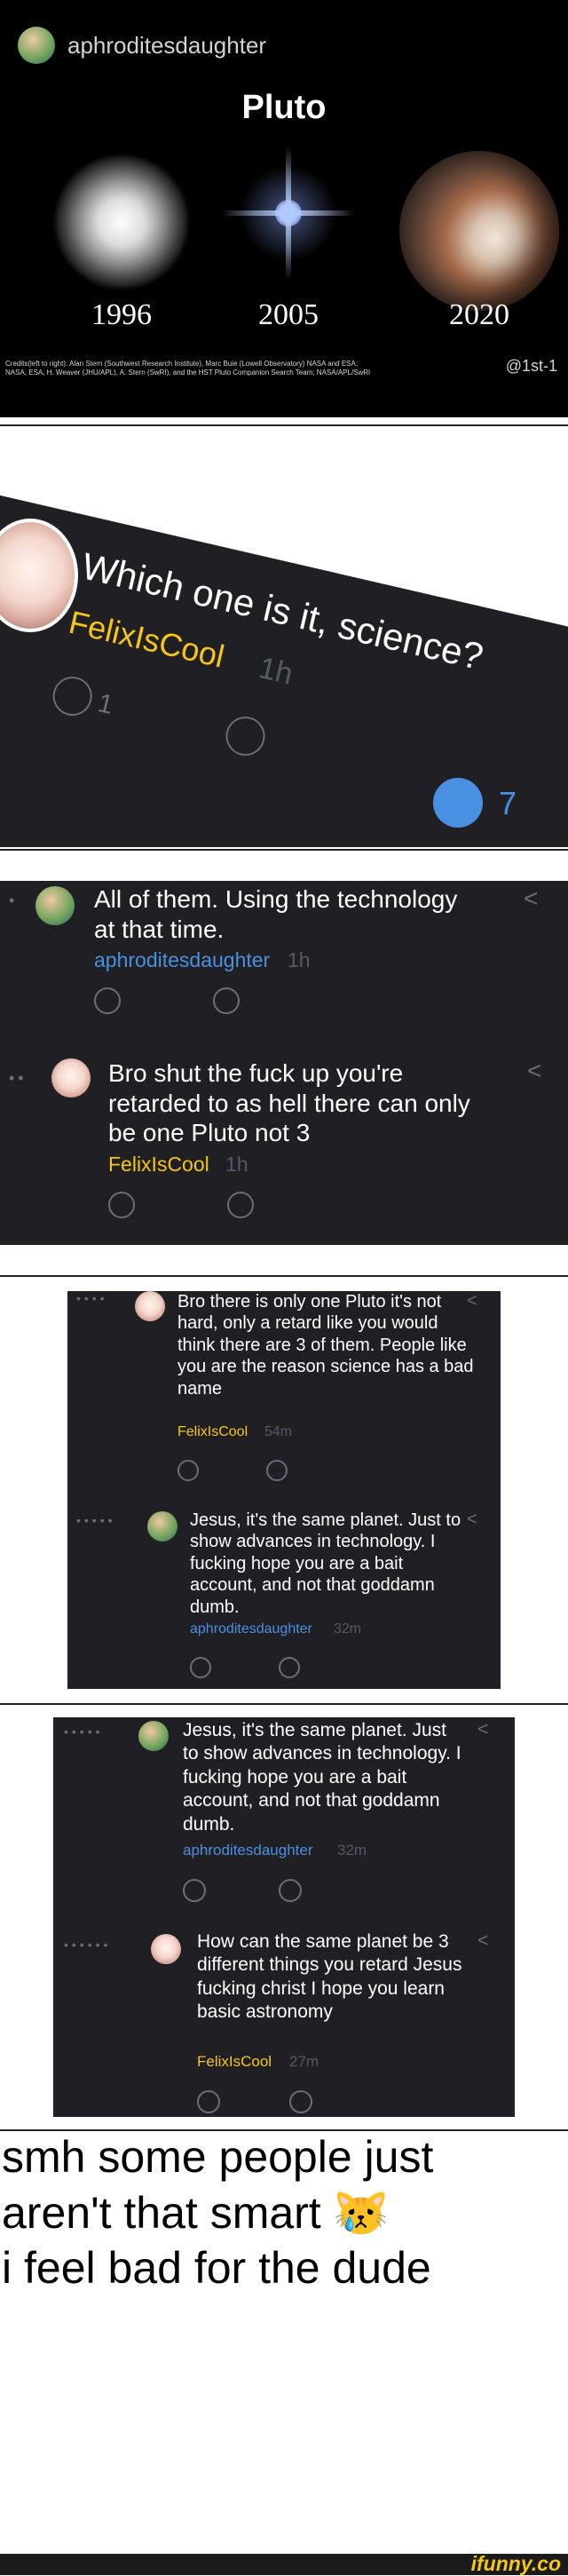  What do you see at coordinates (516, 2564) in the screenshot?
I see `ifunny-logo: ifunny.co` at bounding box center [516, 2564].